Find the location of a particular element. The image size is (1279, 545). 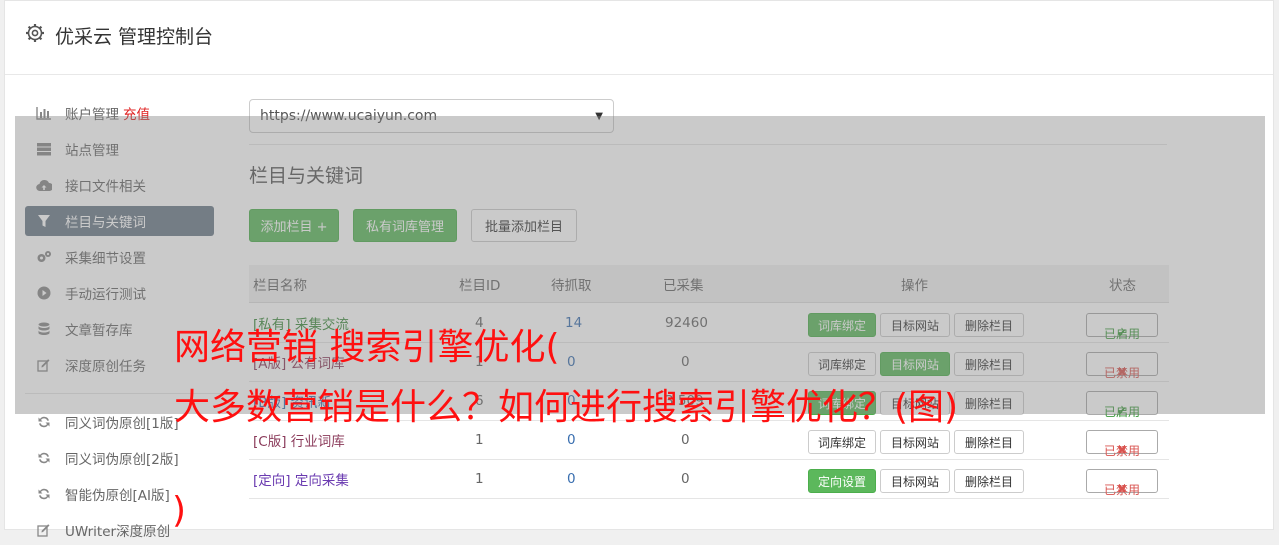

collected-count: 0 is located at coordinates (685, 479).